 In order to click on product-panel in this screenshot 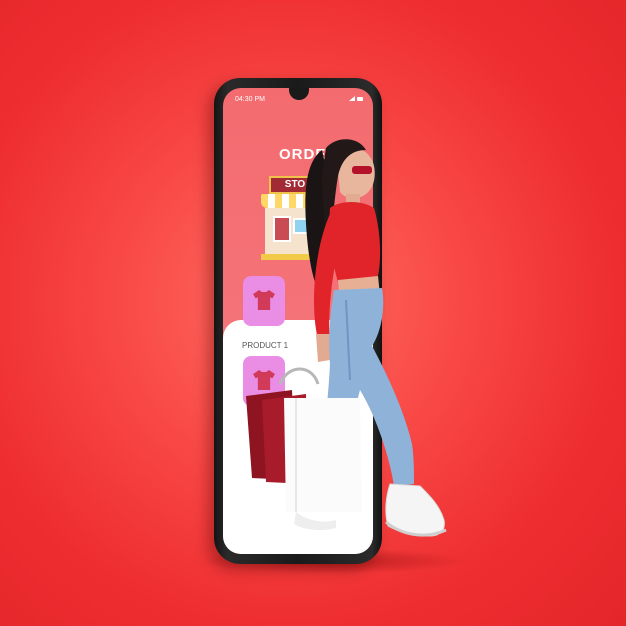, I will do `click(298, 437)`.